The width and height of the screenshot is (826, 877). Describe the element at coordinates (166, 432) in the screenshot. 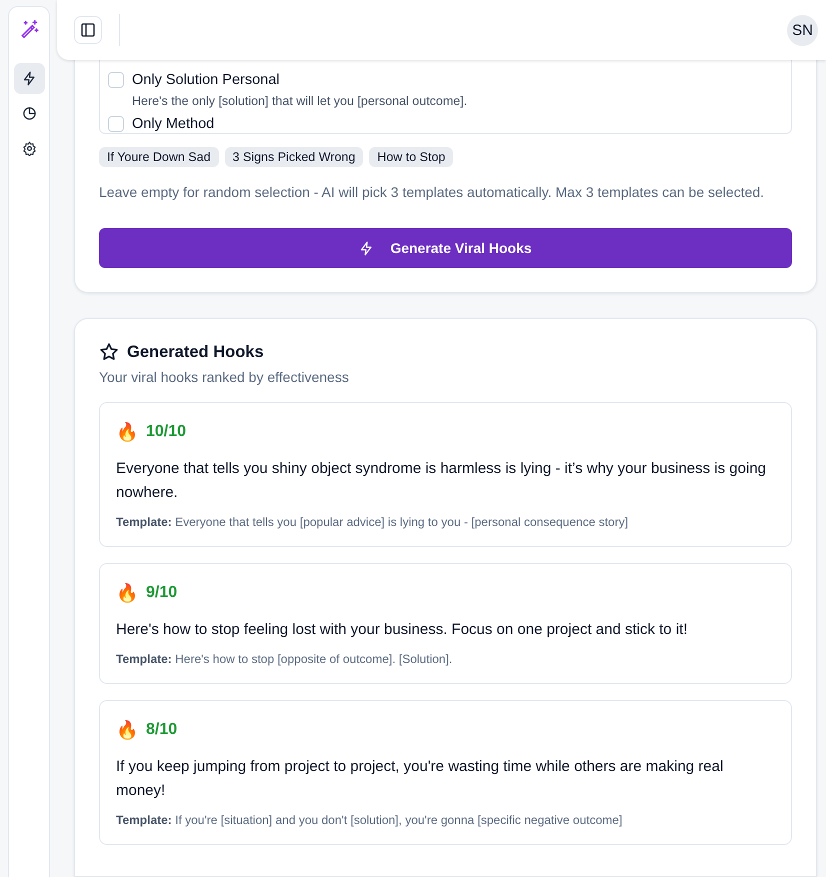

I see `hook-score: 10/10` at that location.